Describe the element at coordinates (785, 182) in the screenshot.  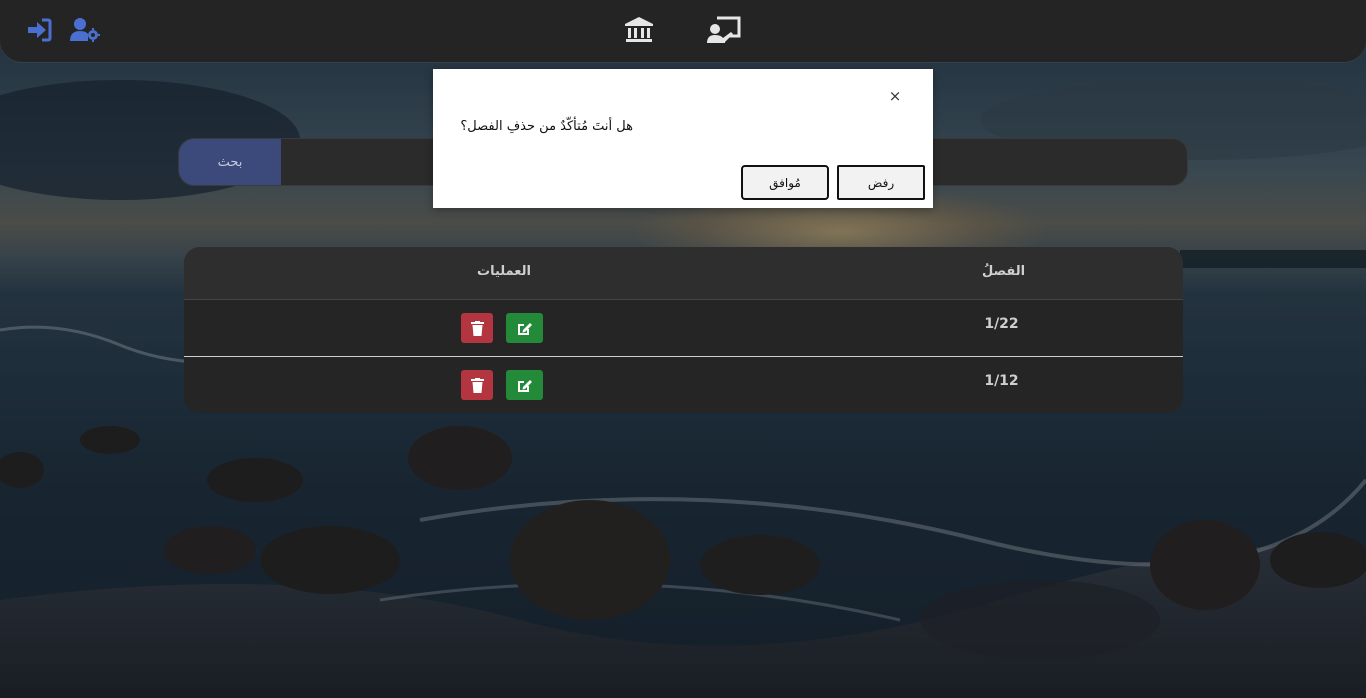
I see `confirm-button: مُوافق` at that location.